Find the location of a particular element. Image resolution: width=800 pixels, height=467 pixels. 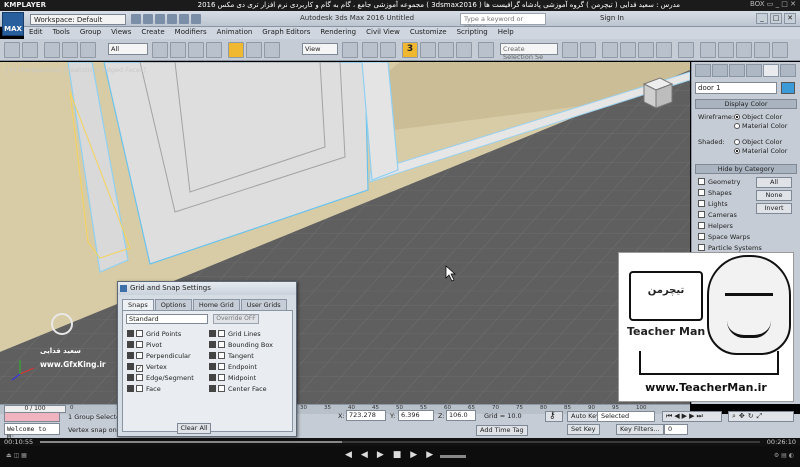

render-production-icon is located at coordinates (744, 50).